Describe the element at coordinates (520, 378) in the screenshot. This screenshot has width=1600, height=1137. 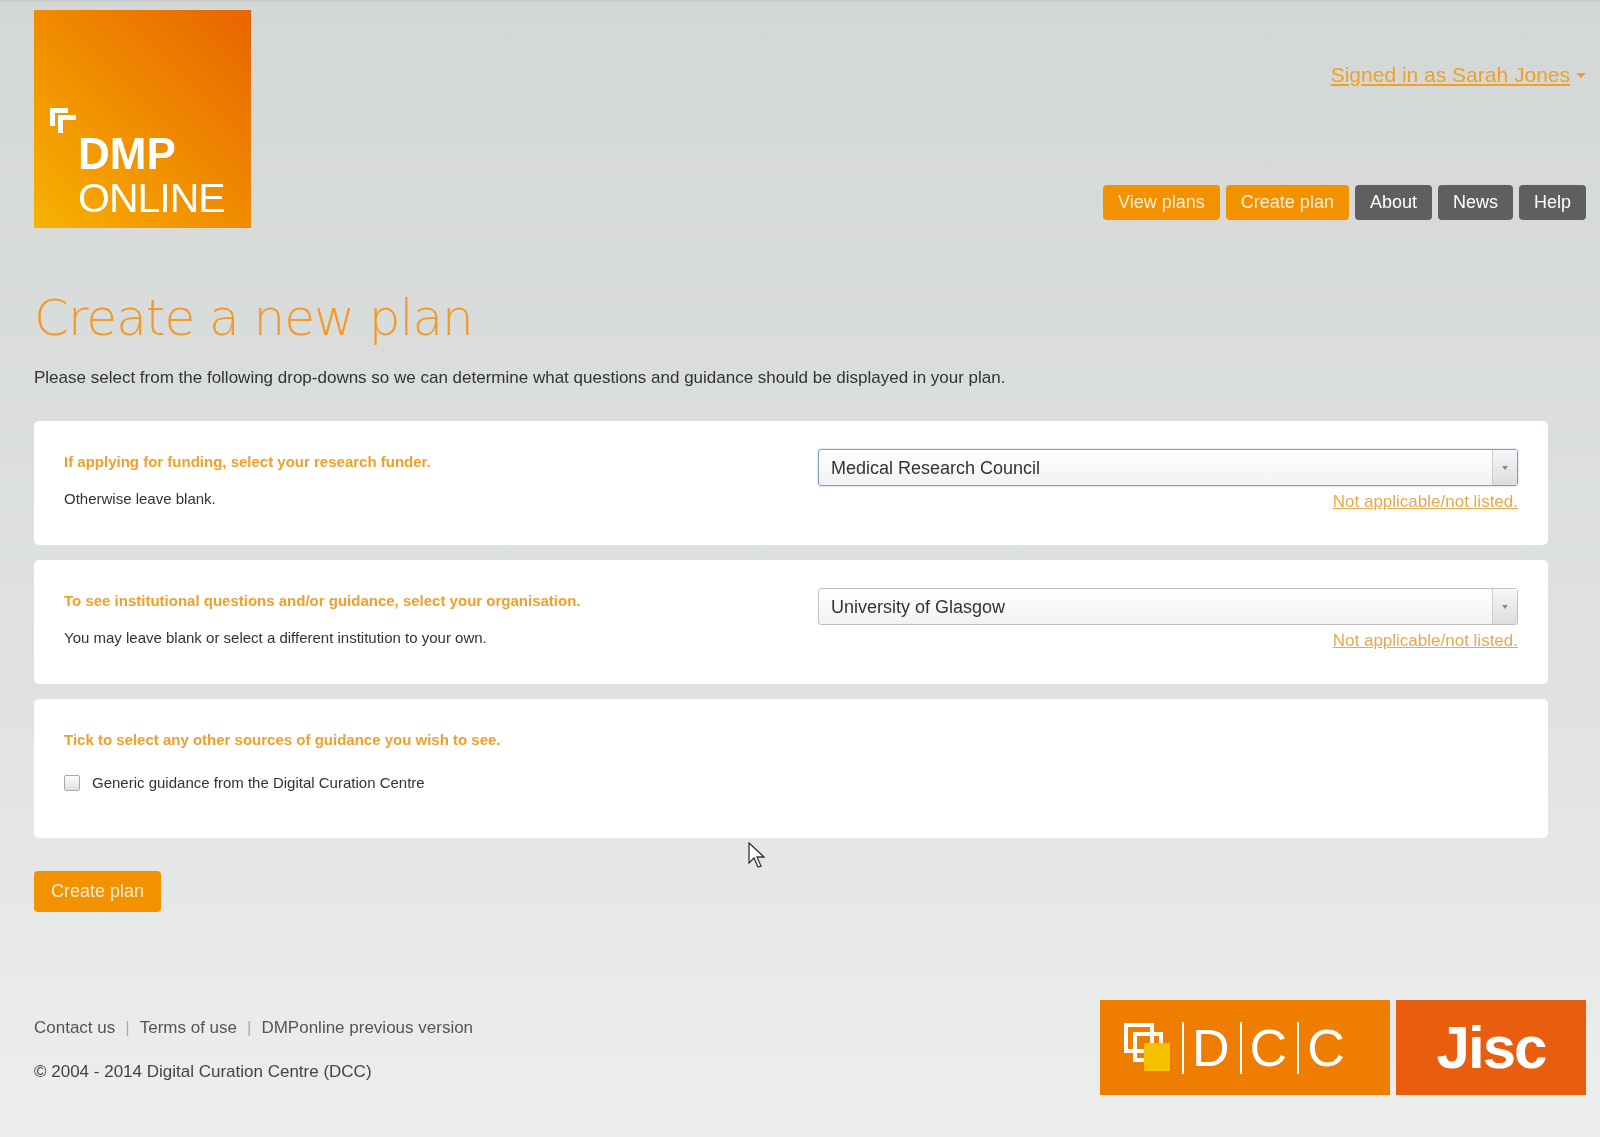
I see `intro-text: Please select from the following drop-downs so we can determine what questions and guidance should be displayed in your plan.` at that location.